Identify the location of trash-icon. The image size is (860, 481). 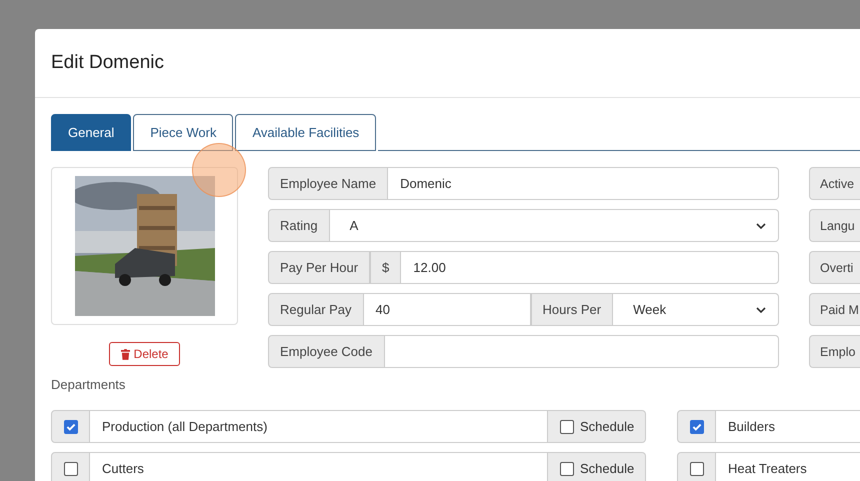
(125, 354).